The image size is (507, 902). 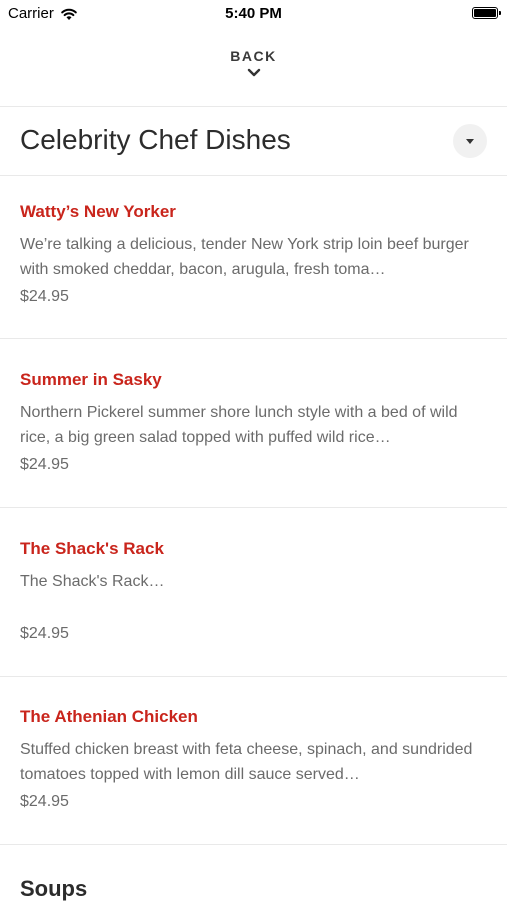 I want to click on back-label: BACK, so click(x=253, y=56).